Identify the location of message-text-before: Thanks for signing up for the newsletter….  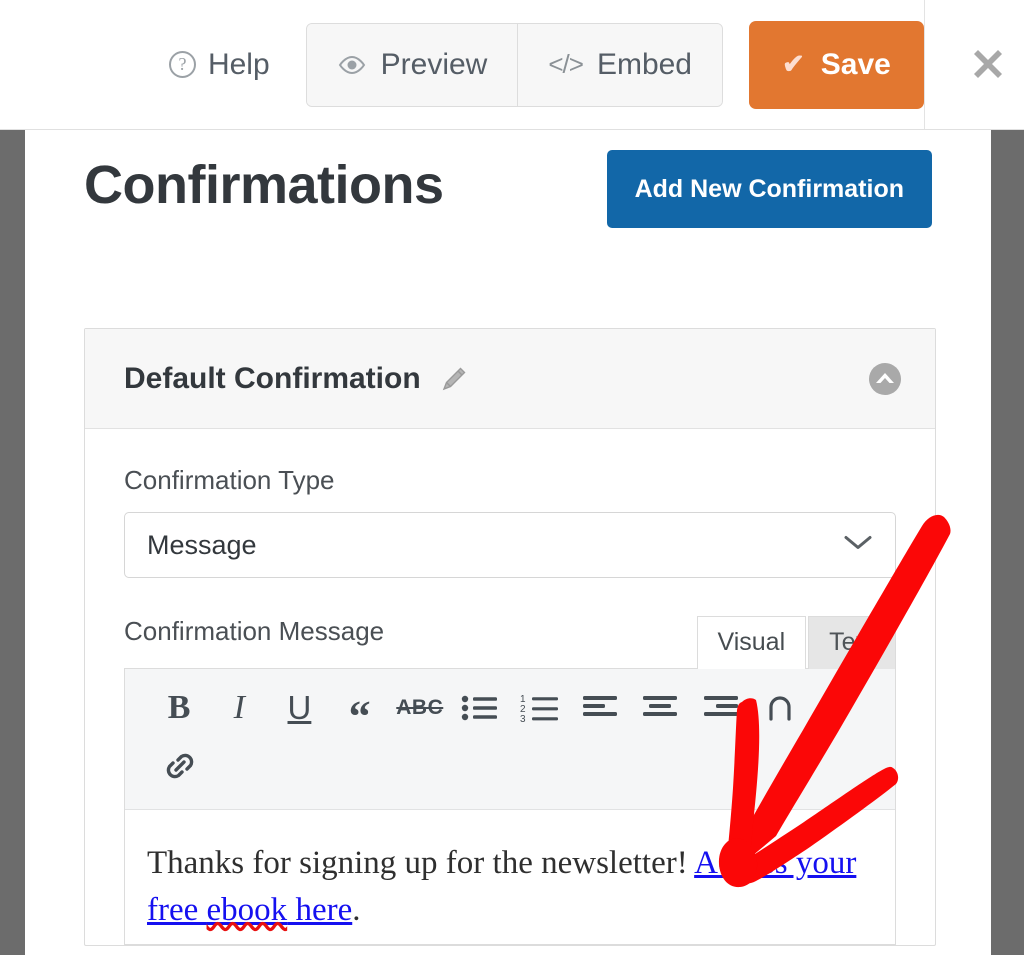
(421, 863).